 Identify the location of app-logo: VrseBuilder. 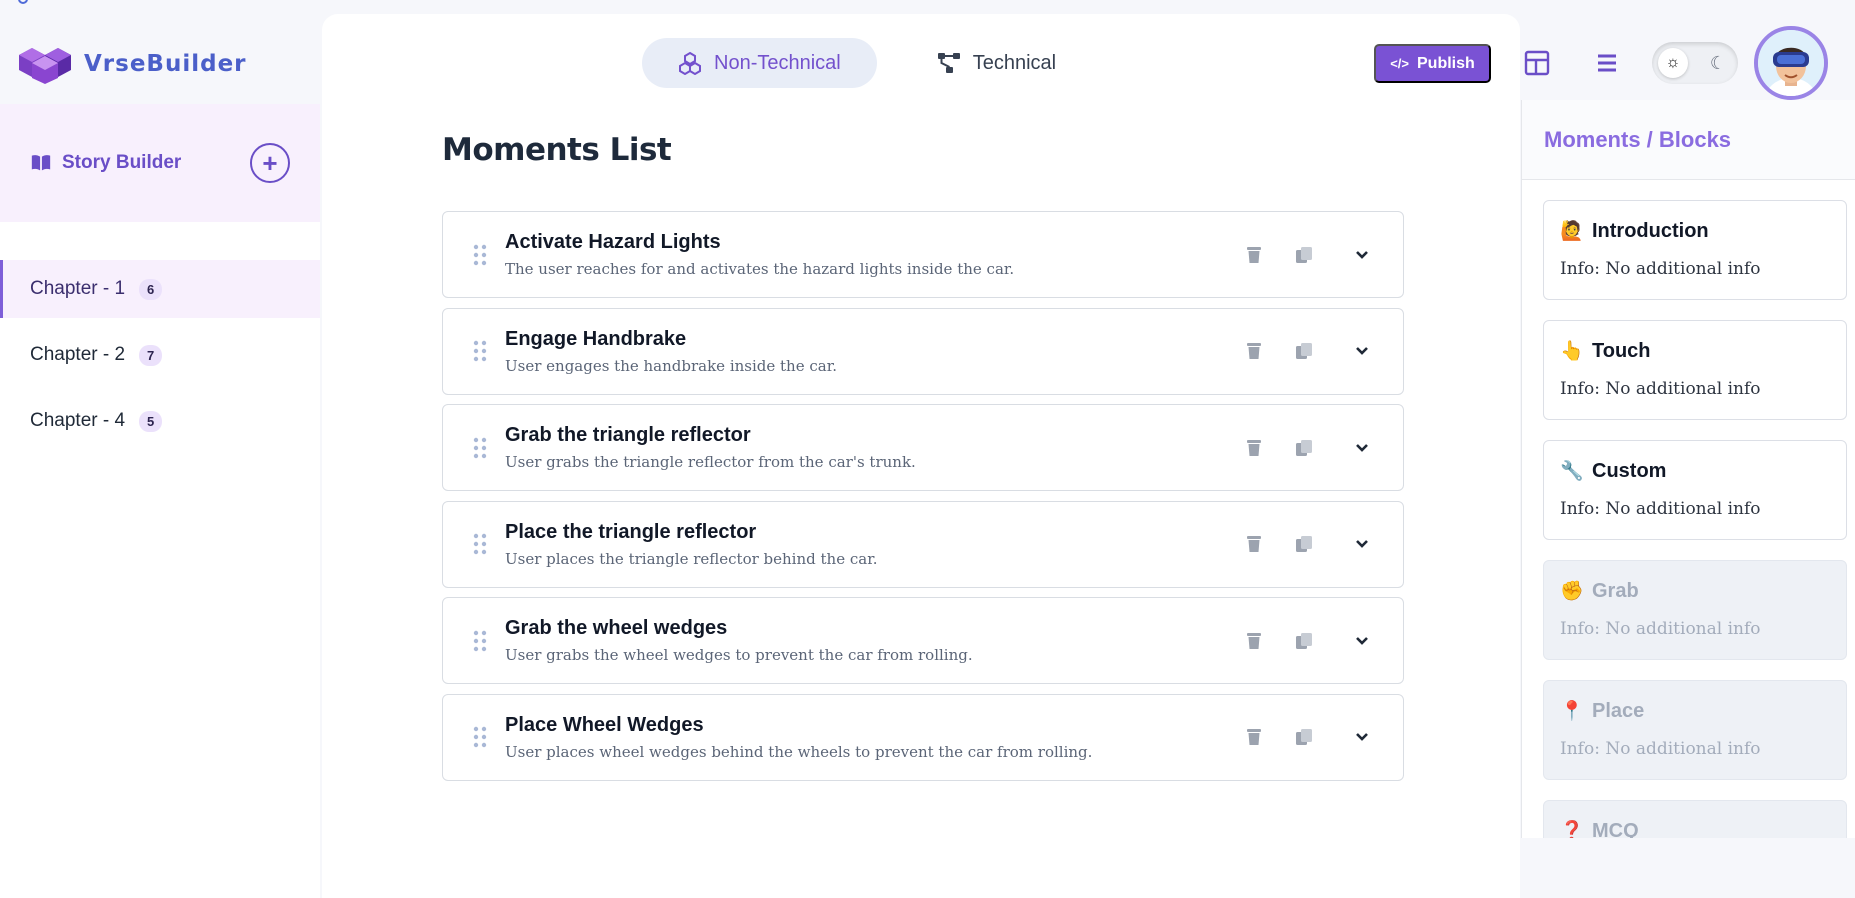
(132, 64).